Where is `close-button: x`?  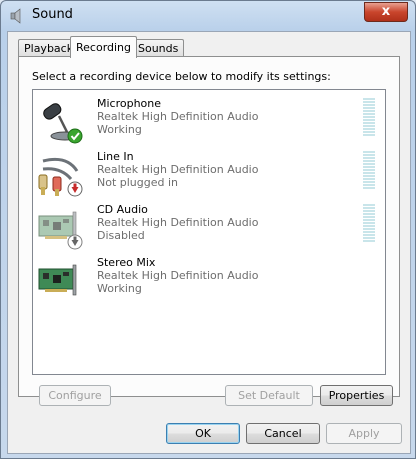 close-button: x is located at coordinates (386, 12).